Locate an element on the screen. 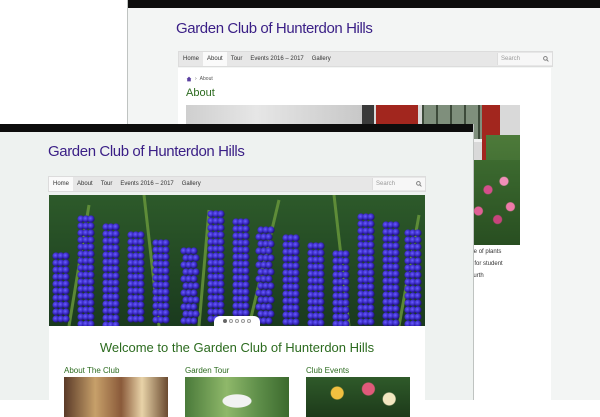 The width and height of the screenshot is (600, 417). club-members-photo is located at coordinates (116, 397).